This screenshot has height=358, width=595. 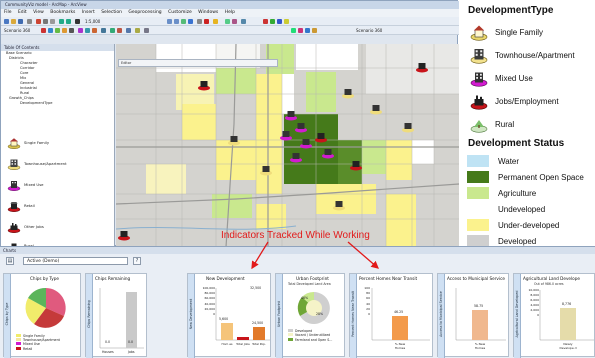 What do you see at coordinates (144, 12) in the screenshot?
I see `menu-geoprocessing: Geoprocessing` at bounding box center [144, 12].